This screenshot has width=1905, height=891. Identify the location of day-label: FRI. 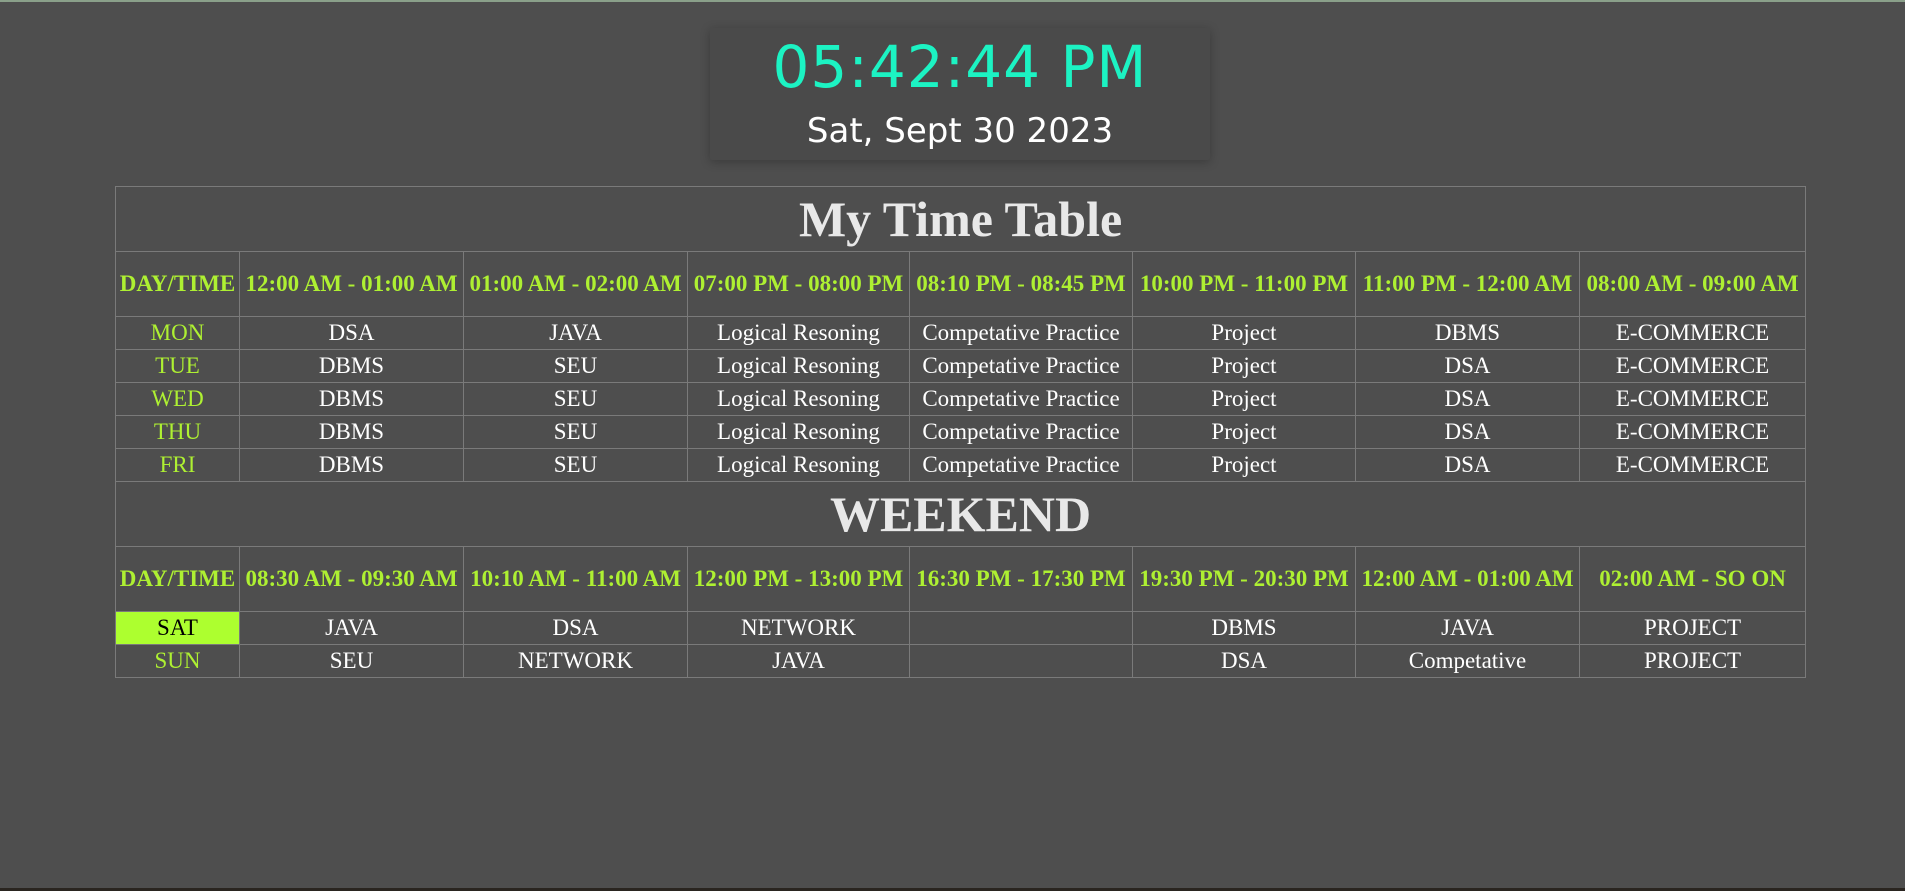
(177, 465).